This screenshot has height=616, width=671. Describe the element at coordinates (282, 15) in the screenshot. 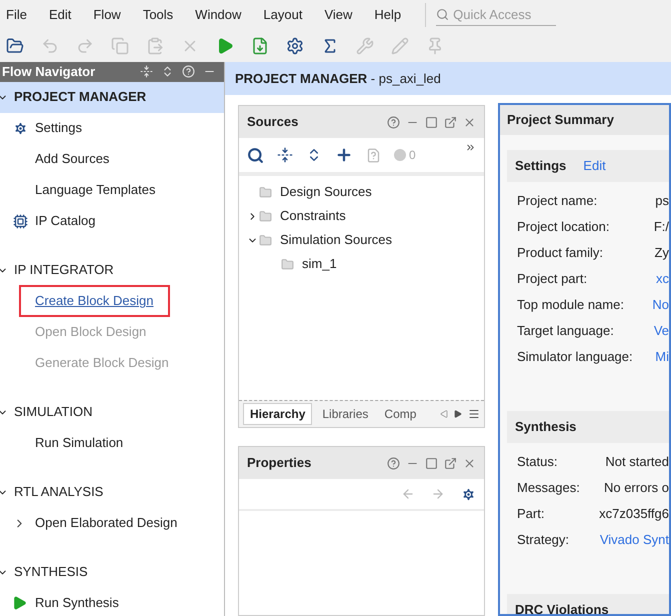

I see `menu-item: Layout` at that location.